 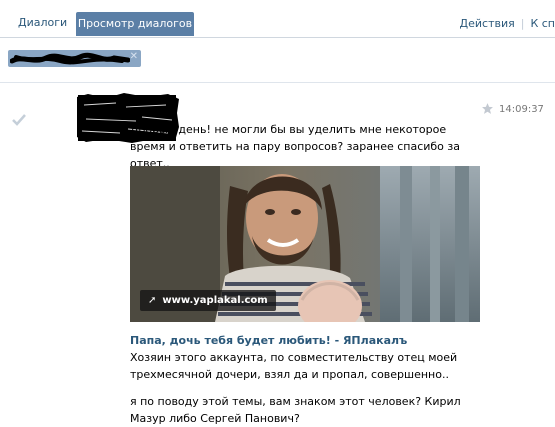 What do you see at coordinates (277, 19) in the screenshot?
I see `tab-bar: Диалоги Просмотр диалогов Действия | К сп` at bounding box center [277, 19].